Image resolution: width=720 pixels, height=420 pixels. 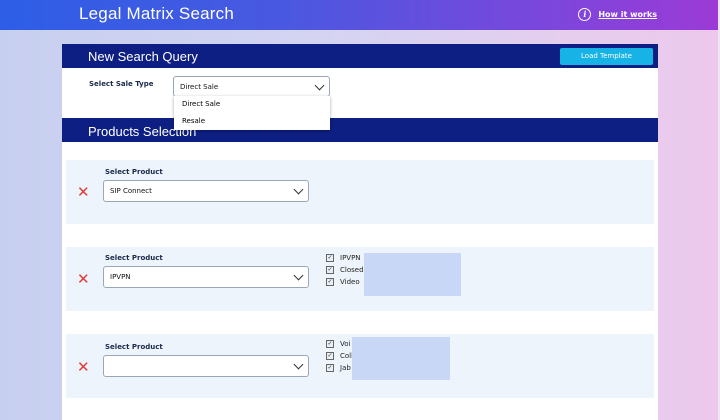 I want to click on option-row: ✓ Video, so click(x=345, y=282).